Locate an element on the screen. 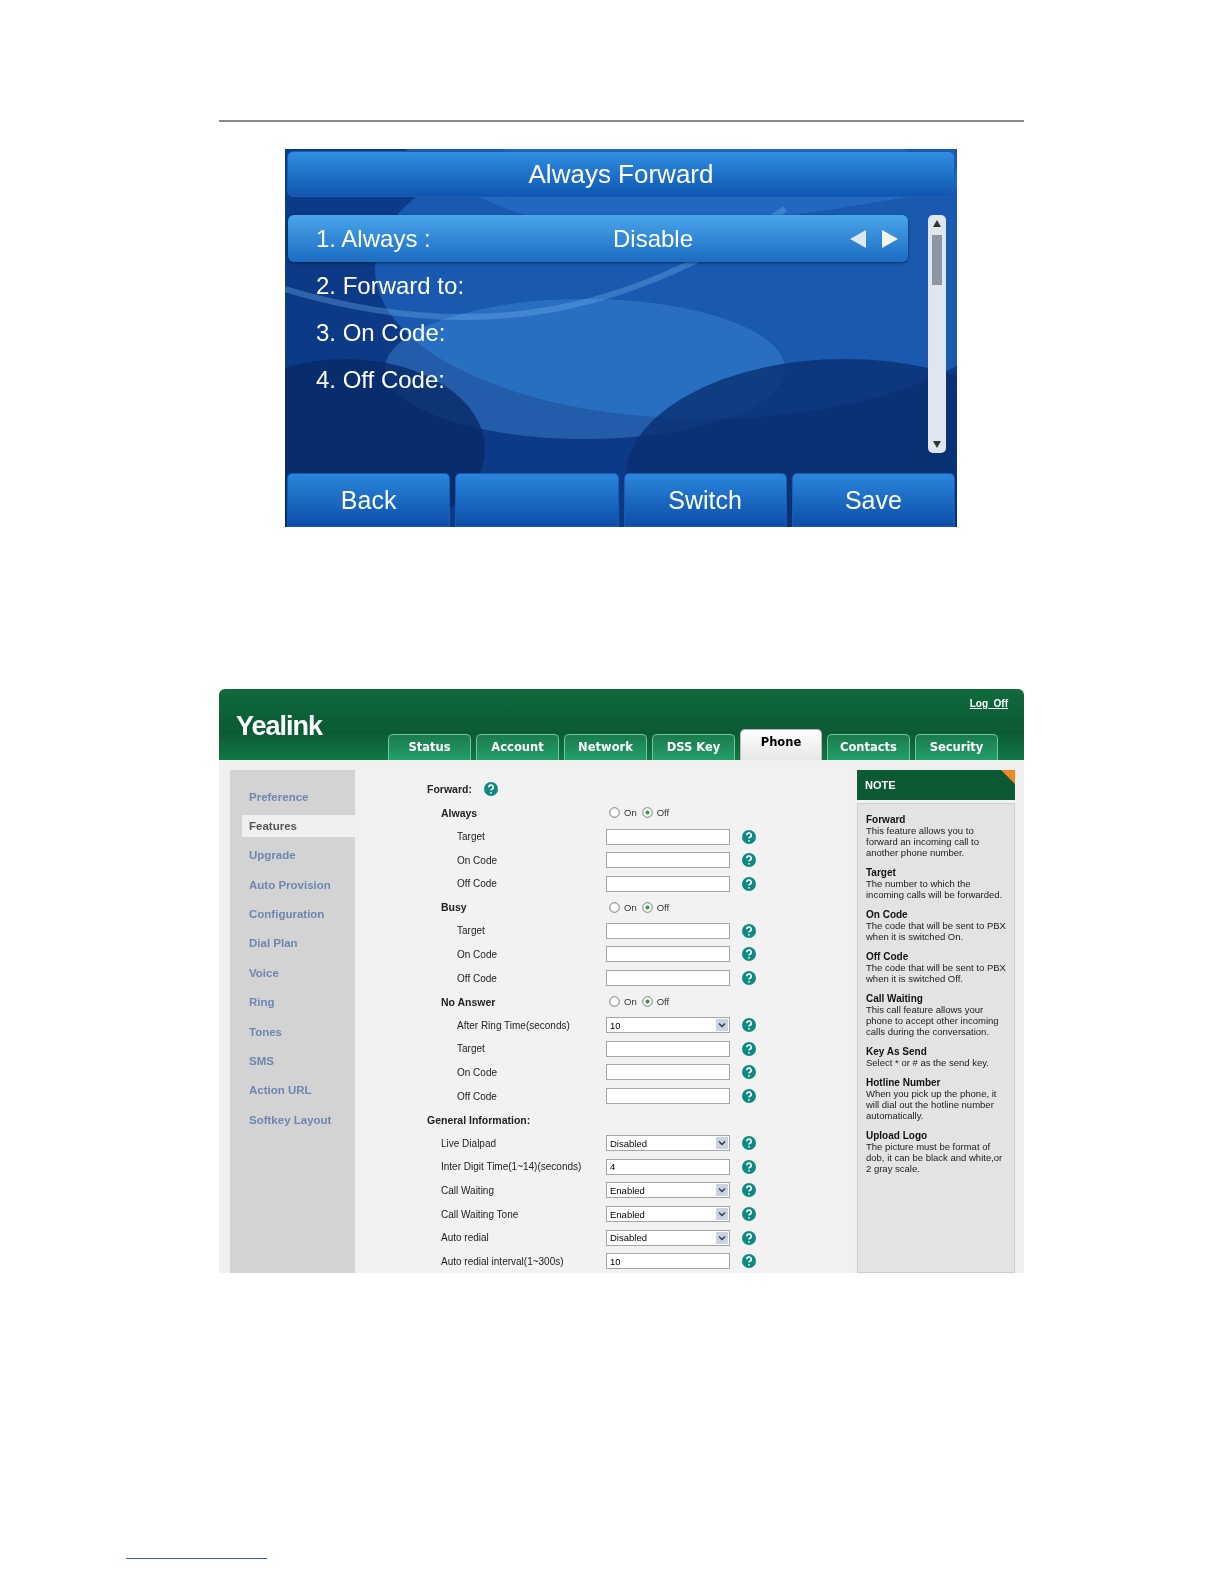 Image resolution: width=1224 pixels, height=1584 pixels. row-value: Disable is located at coordinates (654, 238).